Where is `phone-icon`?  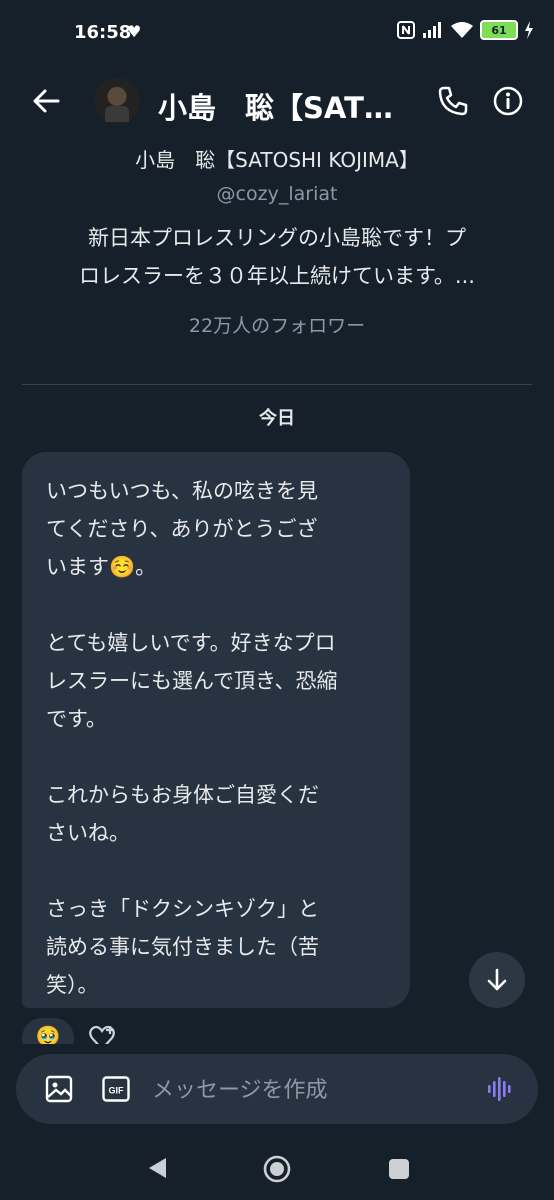
phone-icon is located at coordinates (453, 101).